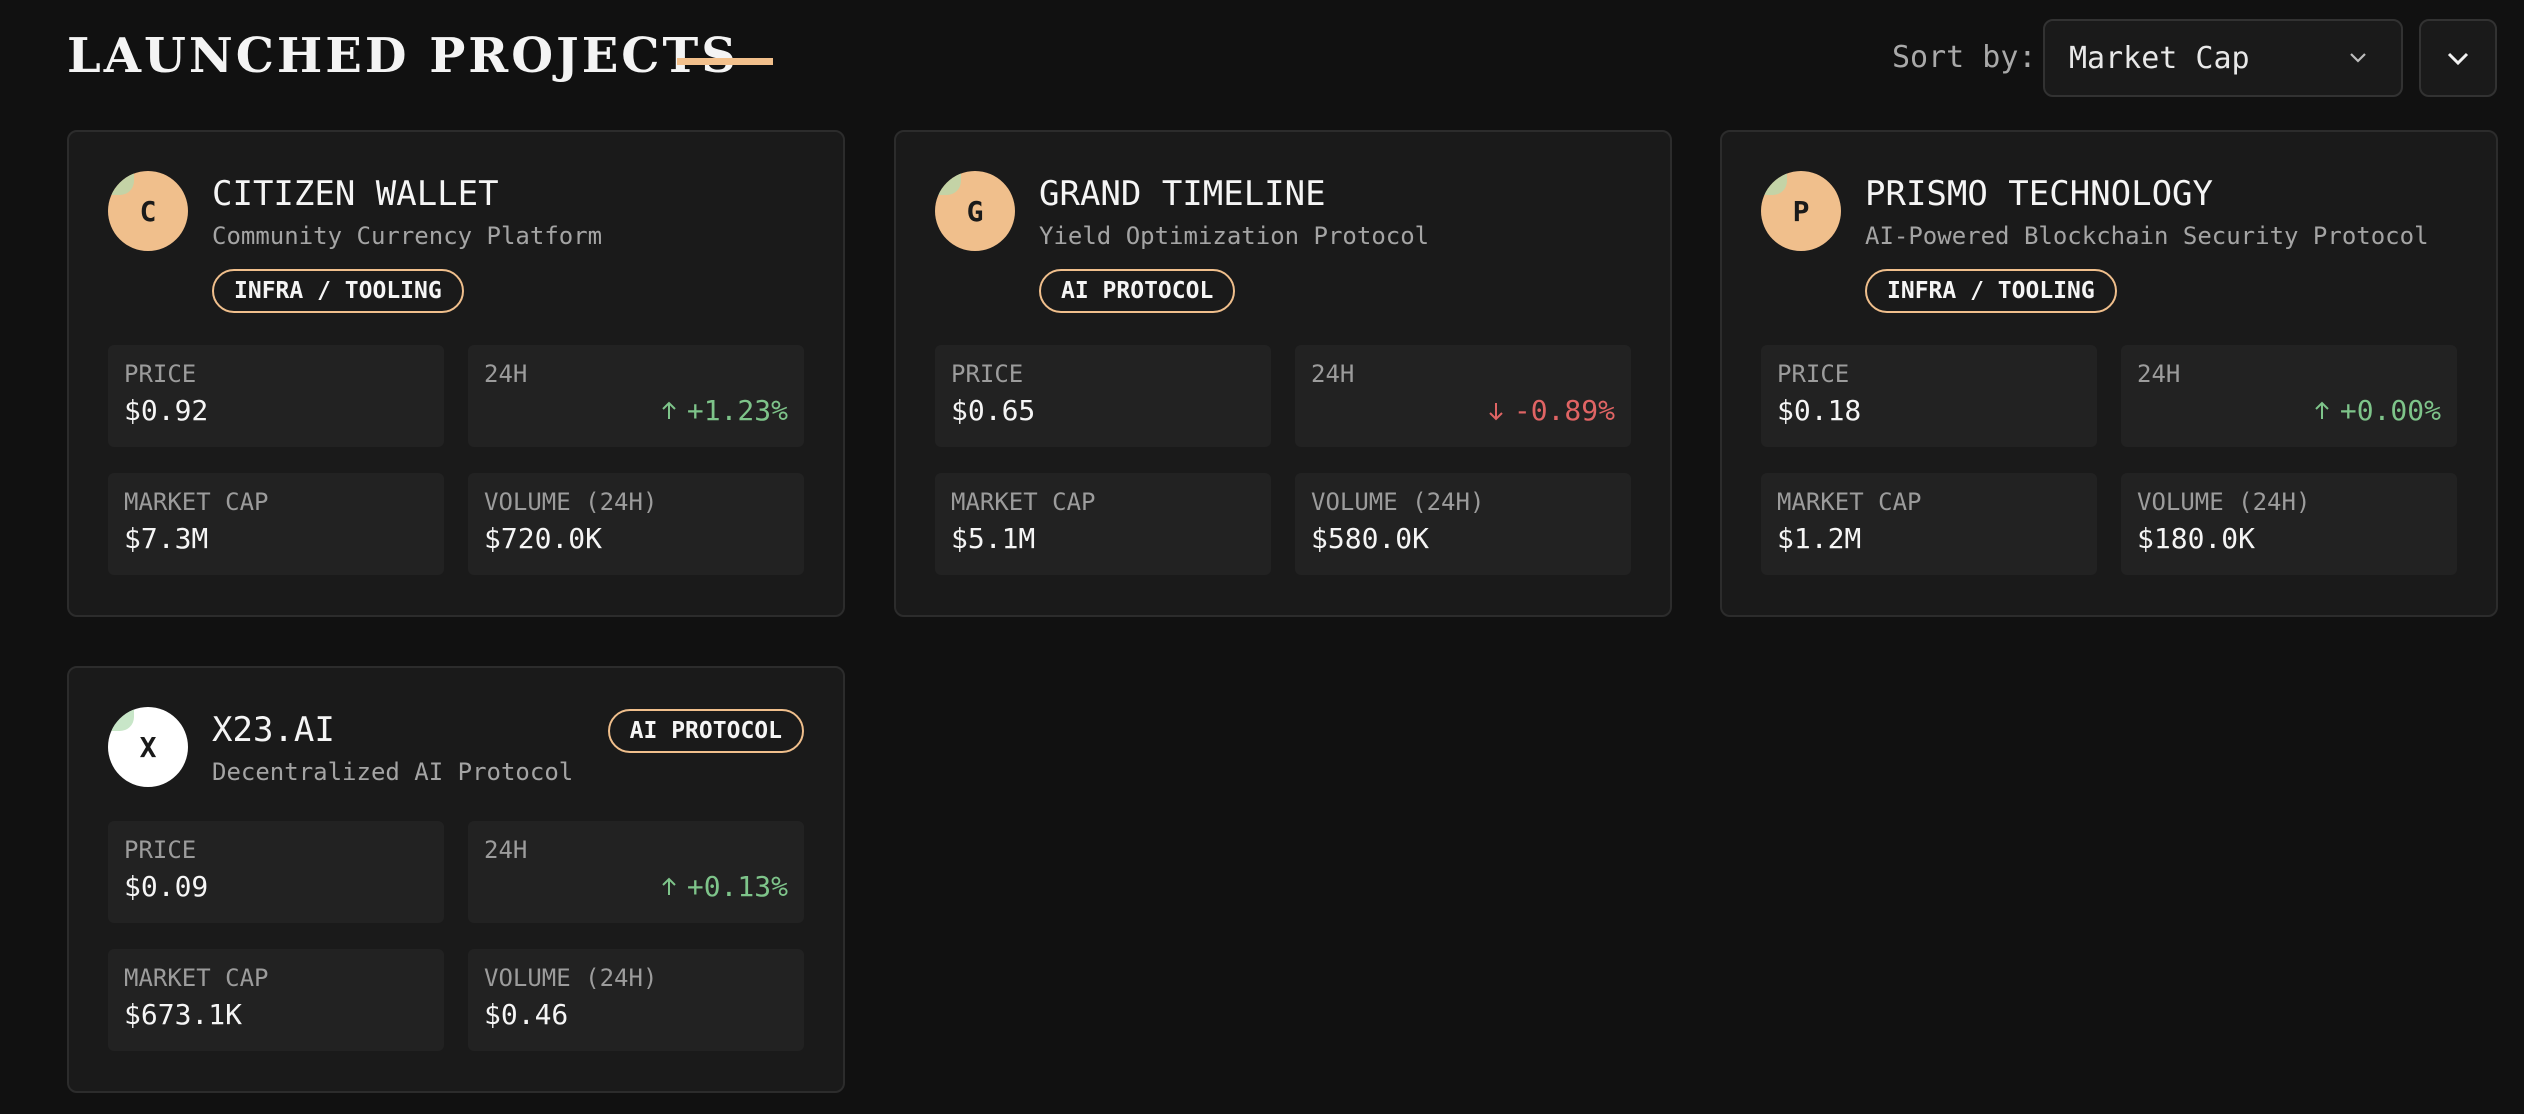  I want to click on avatar-initial: C, so click(148, 211).